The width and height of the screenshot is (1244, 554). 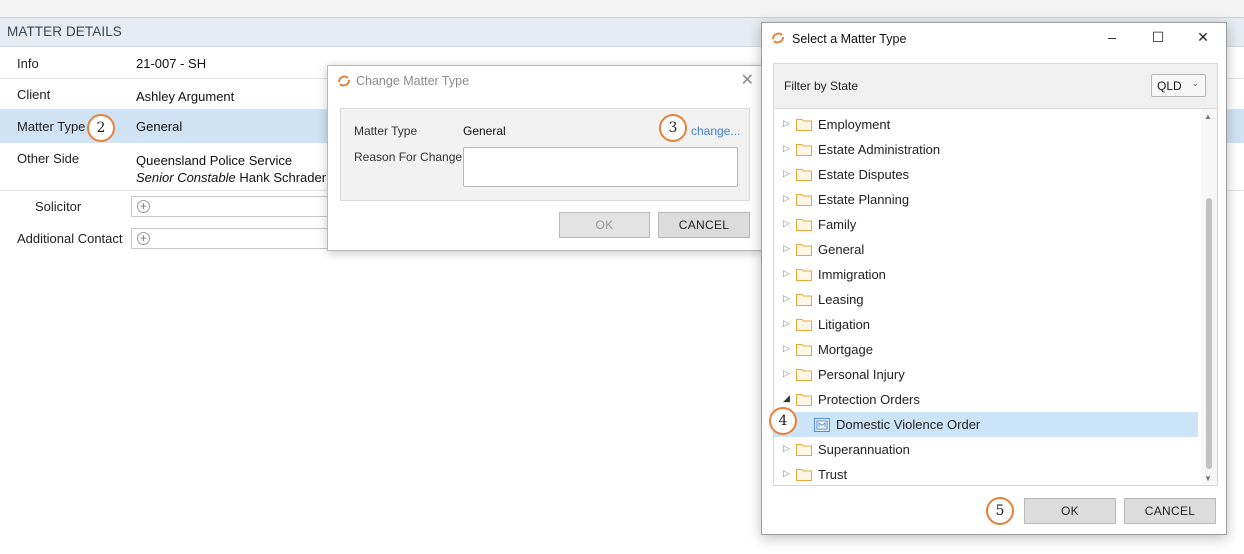 I want to click on current-matter-type: General, so click(x=484, y=131).